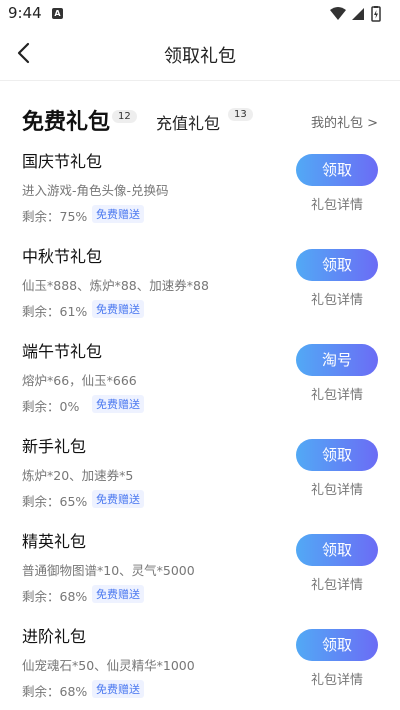 The image size is (400, 710). What do you see at coordinates (55, 501) in the screenshot?
I see `gift-remaining: 剩余：65%` at bounding box center [55, 501].